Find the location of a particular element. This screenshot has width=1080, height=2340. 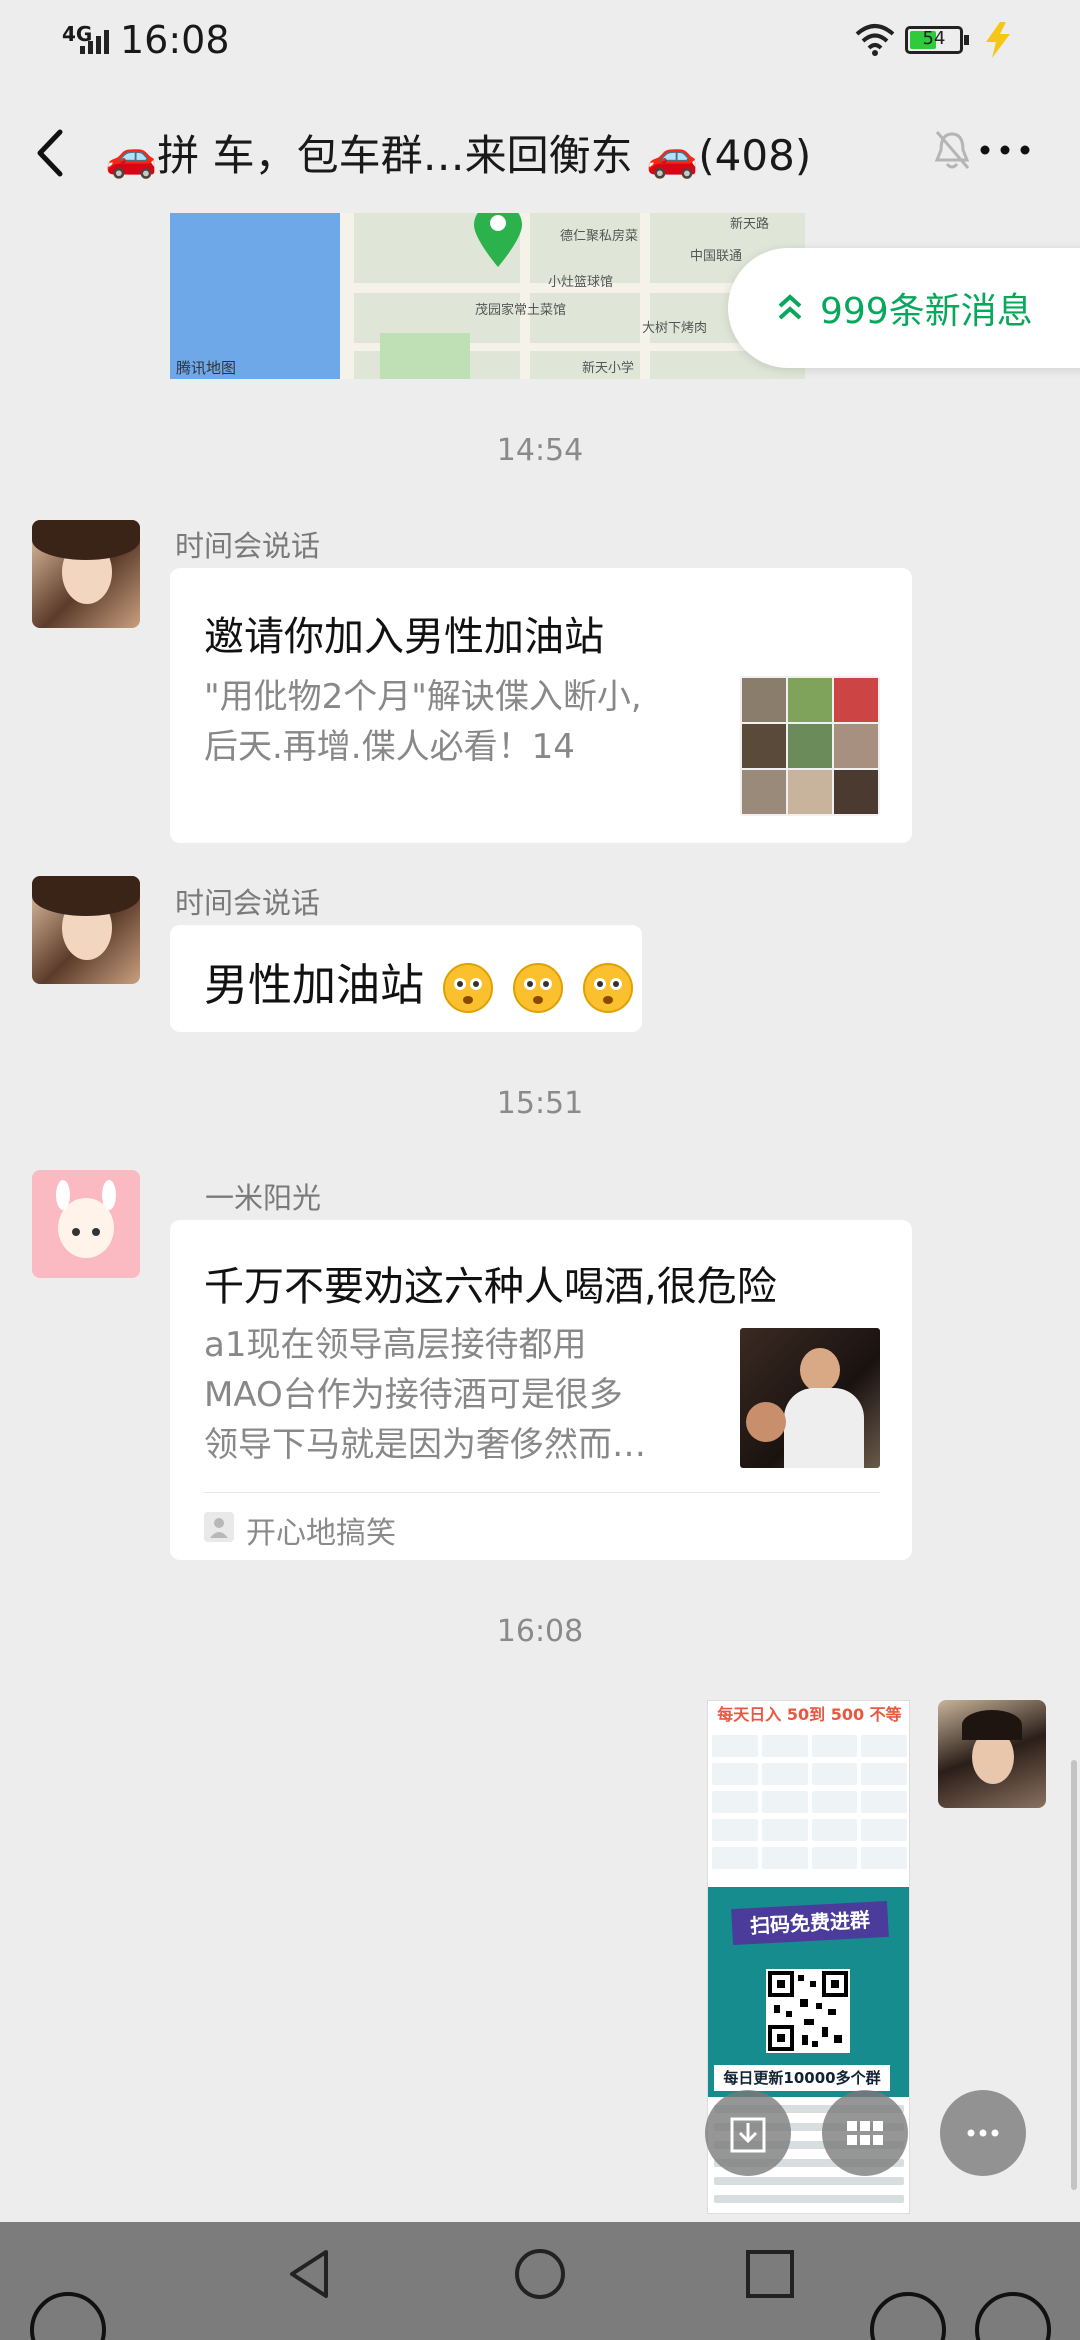

new-messages-button: 999条新消息 is located at coordinates (904, 308).